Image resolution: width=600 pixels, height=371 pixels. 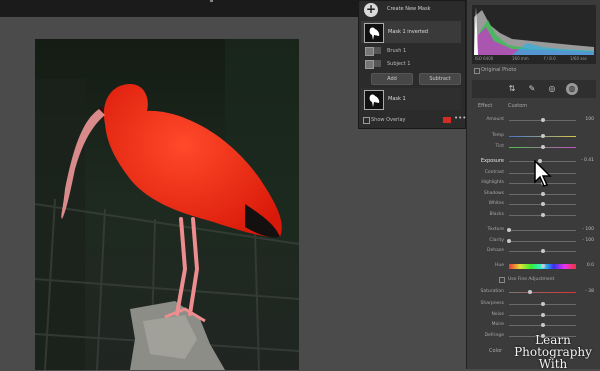 What do you see at coordinates (496, 240) in the screenshot?
I see `slider-label: Clarity` at bounding box center [496, 240].